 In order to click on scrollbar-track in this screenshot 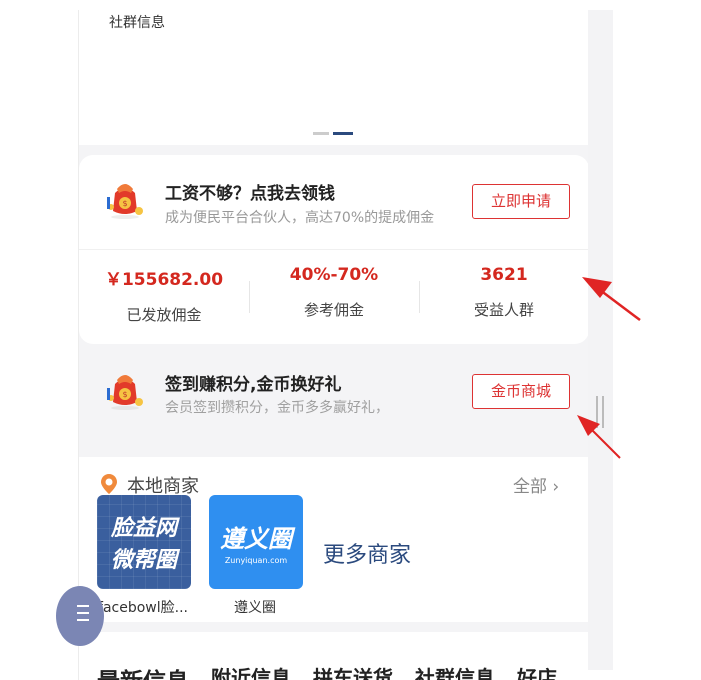, I will do `click(600, 340)`.